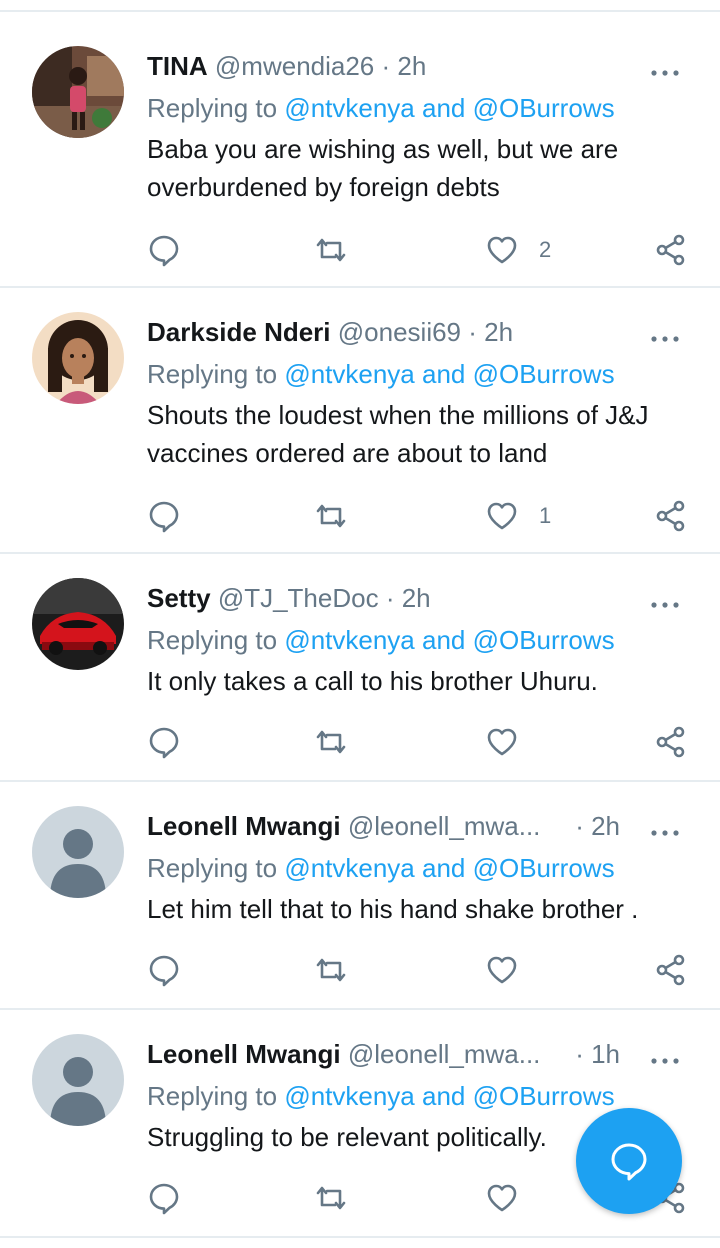 The width and height of the screenshot is (720, 1248). I want to click on illustrated-woman-icon, so click(78, 358).